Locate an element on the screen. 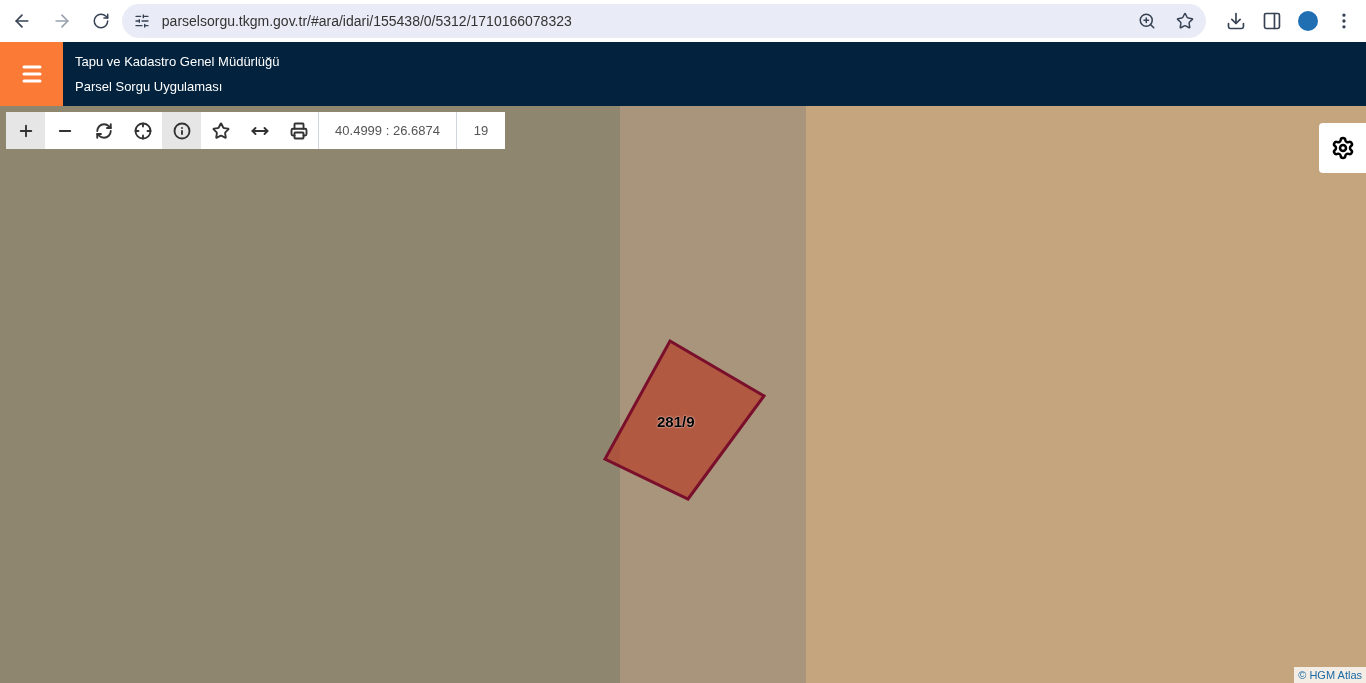 The image size is (1366, 683). info-button is located at coordinates (181, 130).